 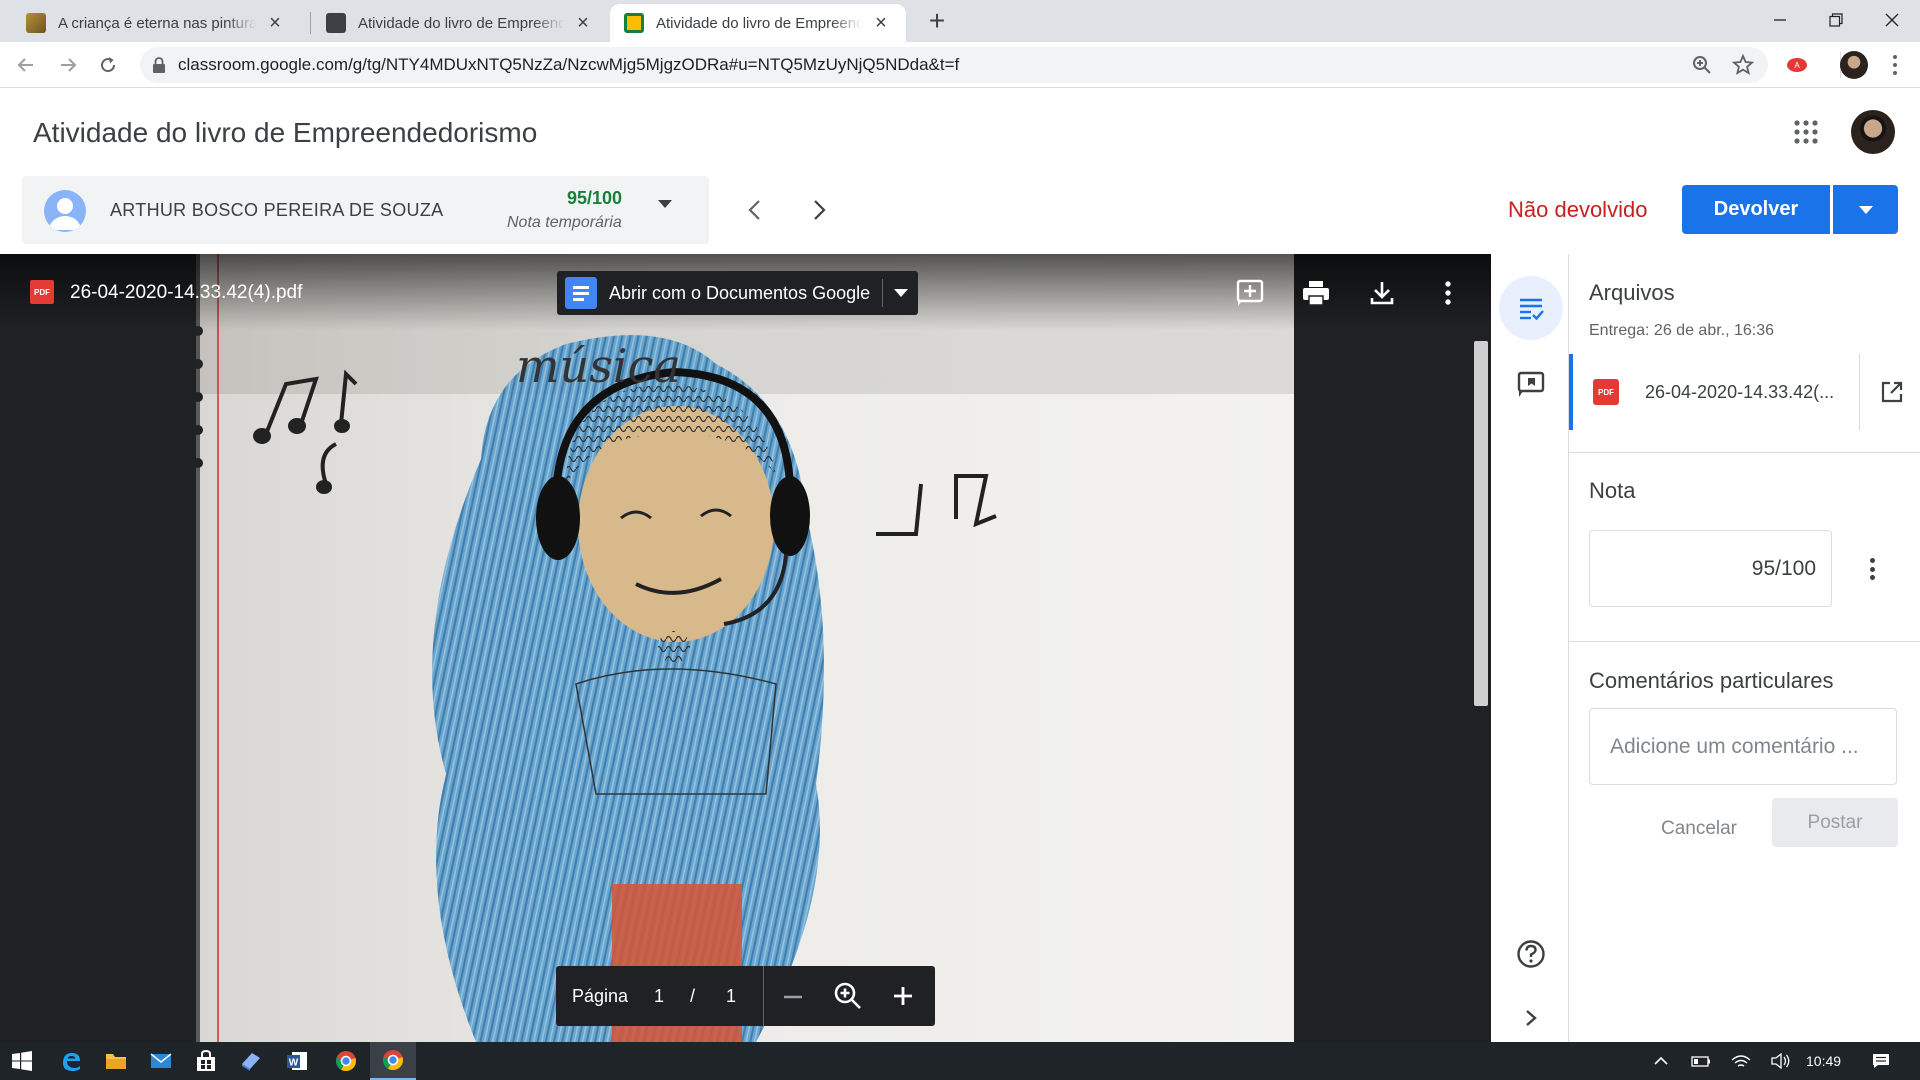 I want to click on tab-title: Atividade do livro de Empreendedorismo, so click(x=759, y=23).